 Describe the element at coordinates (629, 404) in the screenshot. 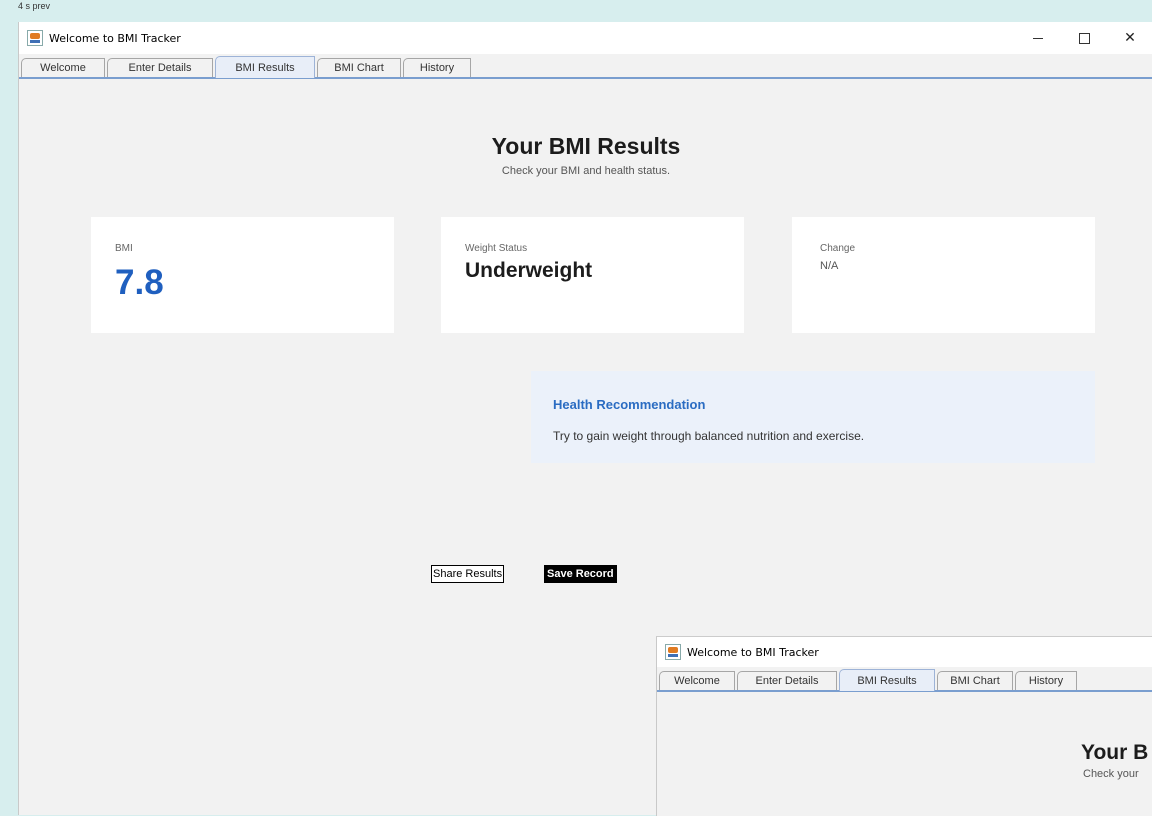

I see `recommendation-title: Health Recommendation` at that location.